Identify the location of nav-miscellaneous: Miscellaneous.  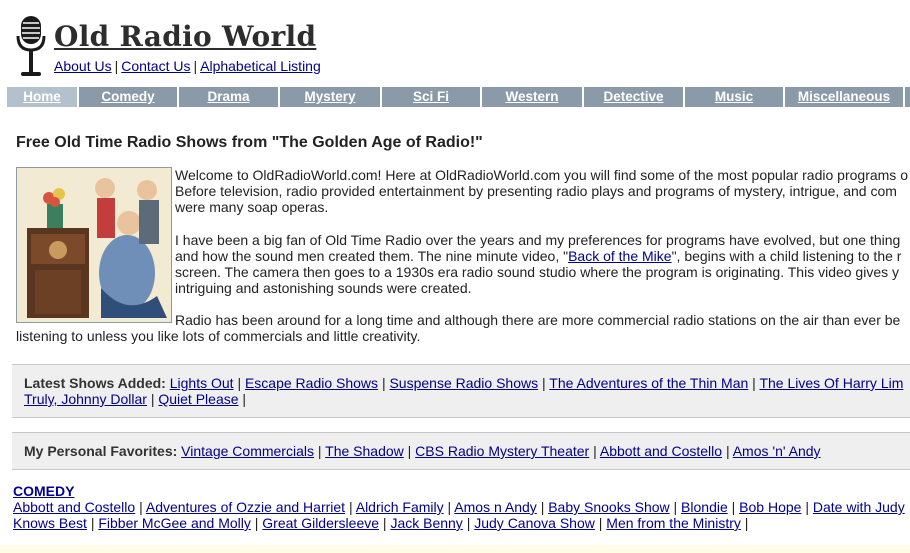
(845, 97).